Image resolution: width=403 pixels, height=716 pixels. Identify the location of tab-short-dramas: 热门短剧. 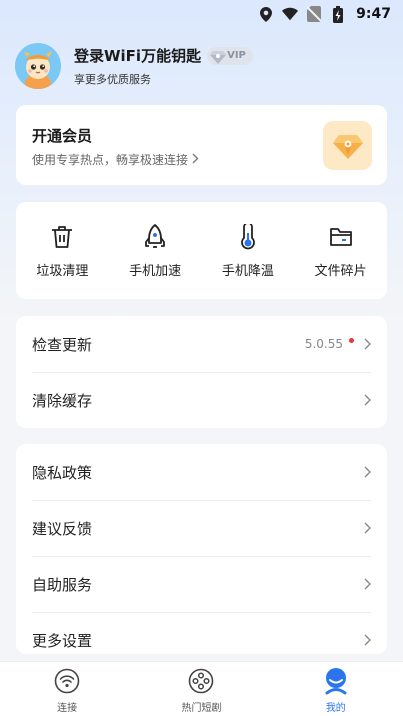
(201, 689).